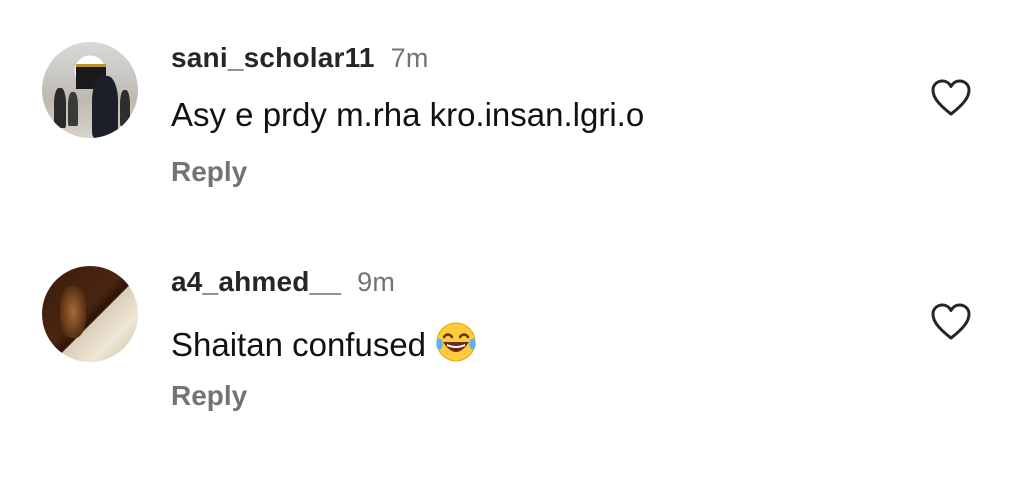 The width and height of the screenshot is (1024, 481). I want to click on face-with-tears-of-joy-icon, so click(456, 342).